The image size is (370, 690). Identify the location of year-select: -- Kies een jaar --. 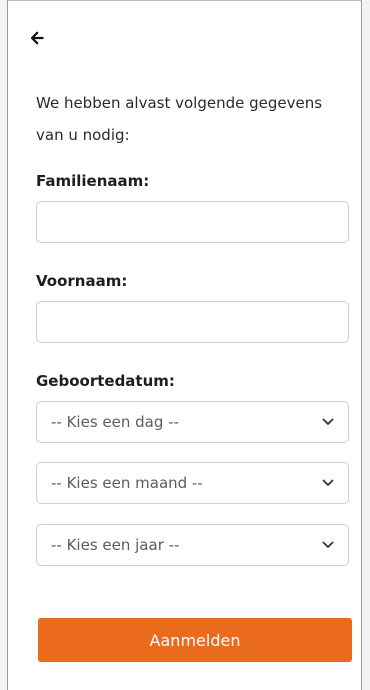
(192, 545).